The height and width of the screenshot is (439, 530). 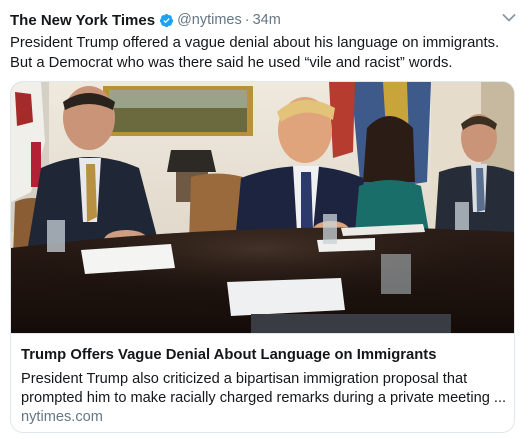 I want to click on tweet-header: The New York Times @nytimes · 34m, so click(x=145, y=20).